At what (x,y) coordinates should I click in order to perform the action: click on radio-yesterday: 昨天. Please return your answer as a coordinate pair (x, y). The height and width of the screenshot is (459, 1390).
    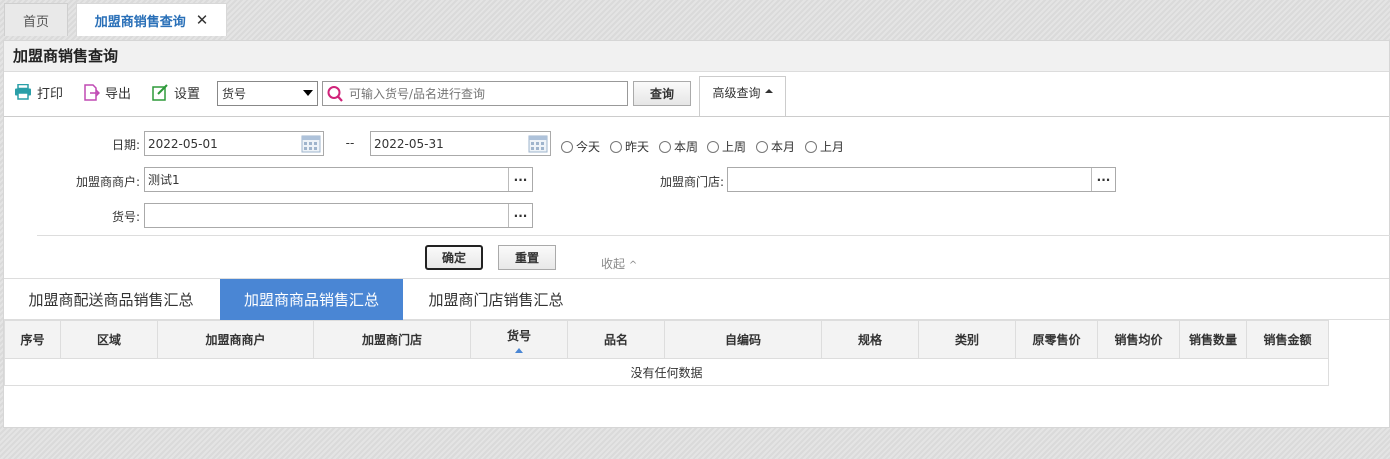
    Looking at the image, I should click on (629, 146).